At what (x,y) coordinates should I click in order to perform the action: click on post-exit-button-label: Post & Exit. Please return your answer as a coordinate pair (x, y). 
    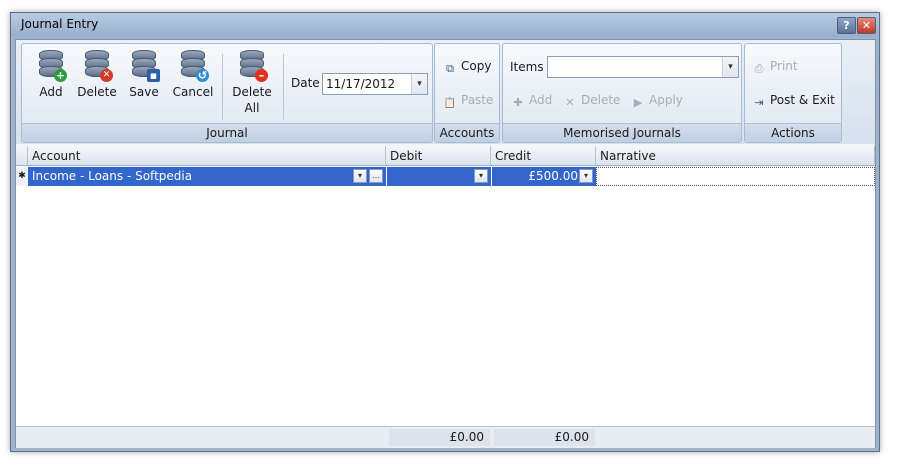
    Looking at the image, I should click on (802, 100).